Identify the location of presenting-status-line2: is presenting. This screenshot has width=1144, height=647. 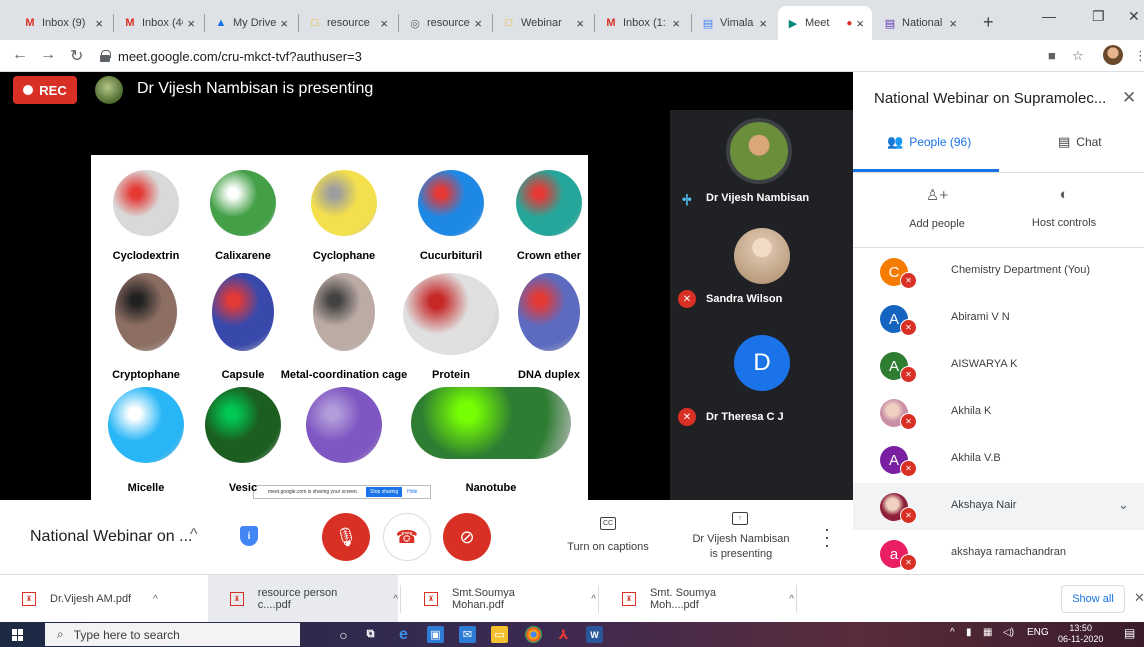
(741, 554).